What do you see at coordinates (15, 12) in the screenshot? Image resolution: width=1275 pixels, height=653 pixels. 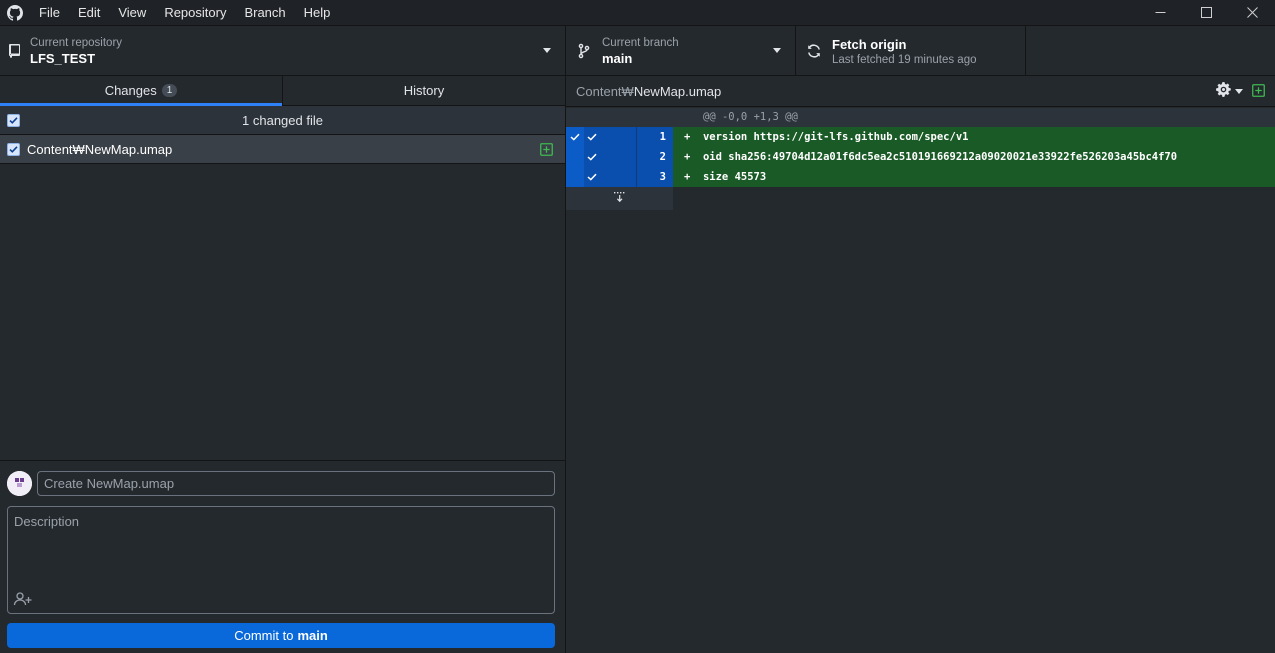 I see `github-icon` at bounding box center [15, 12].